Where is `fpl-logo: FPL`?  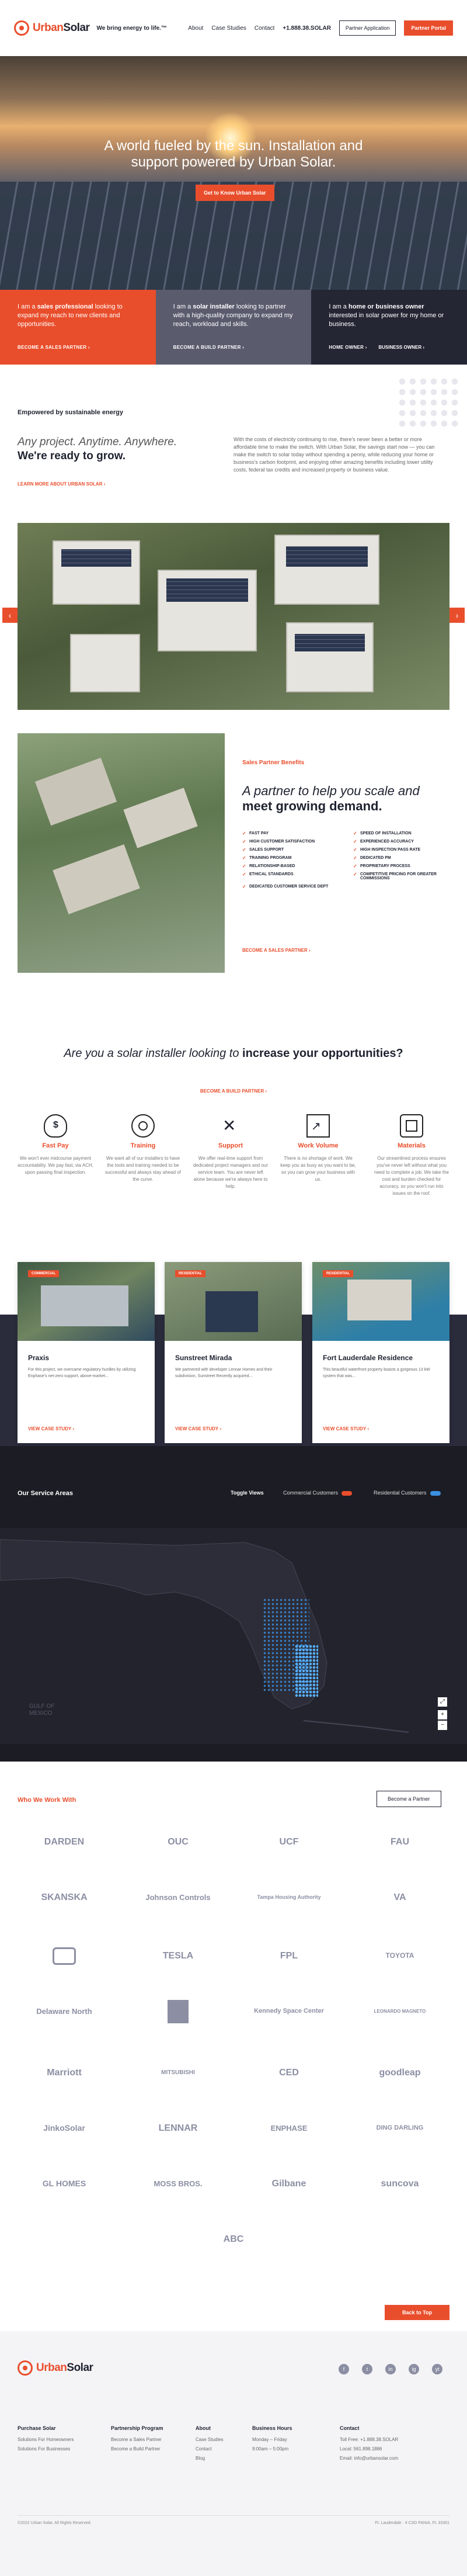 fpl-logo: FPL is located at coordinates (289, 1956).